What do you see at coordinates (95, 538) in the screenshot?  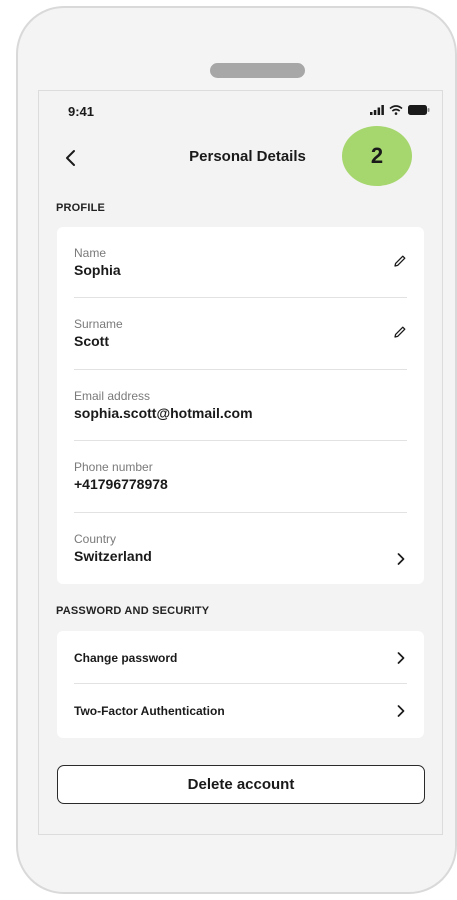 I see `field-label: Country` at bounding box center [95, 538].